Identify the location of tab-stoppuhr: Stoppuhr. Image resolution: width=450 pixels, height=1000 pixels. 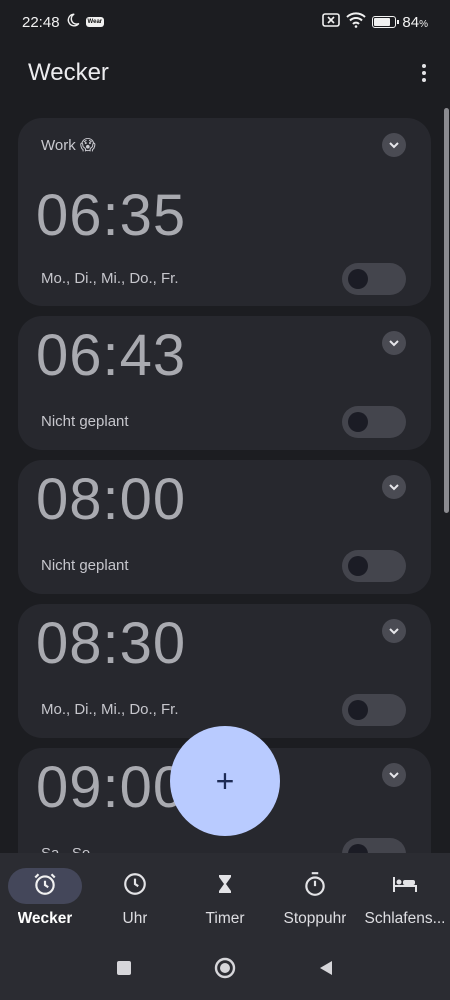
(315, 897).